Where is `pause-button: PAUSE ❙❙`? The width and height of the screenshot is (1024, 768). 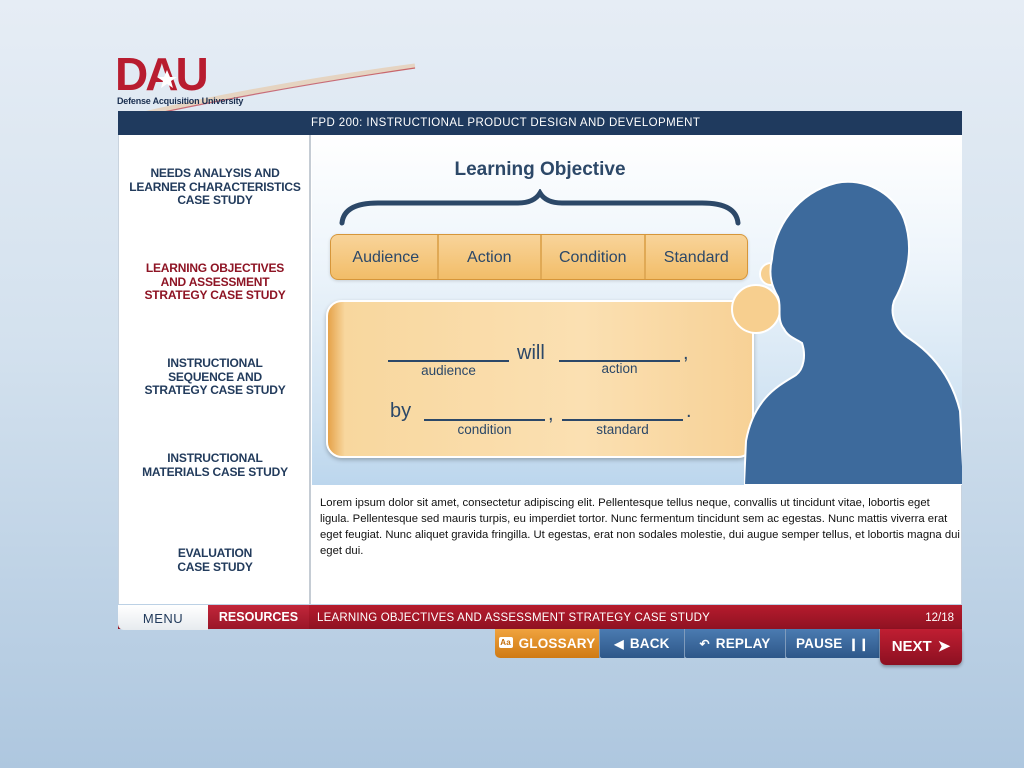
pause-button: PAUSE ❙❙ is located at coordinates (833, 643).